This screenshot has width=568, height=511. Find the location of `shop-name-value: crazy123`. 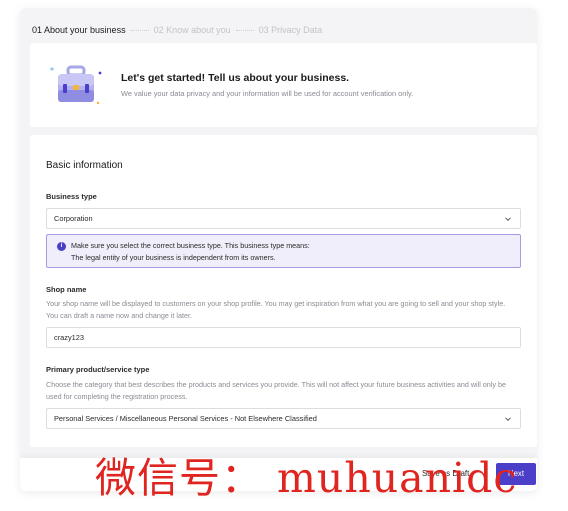

shop-name-value: crazy123 is located at coordinates (69, 337).